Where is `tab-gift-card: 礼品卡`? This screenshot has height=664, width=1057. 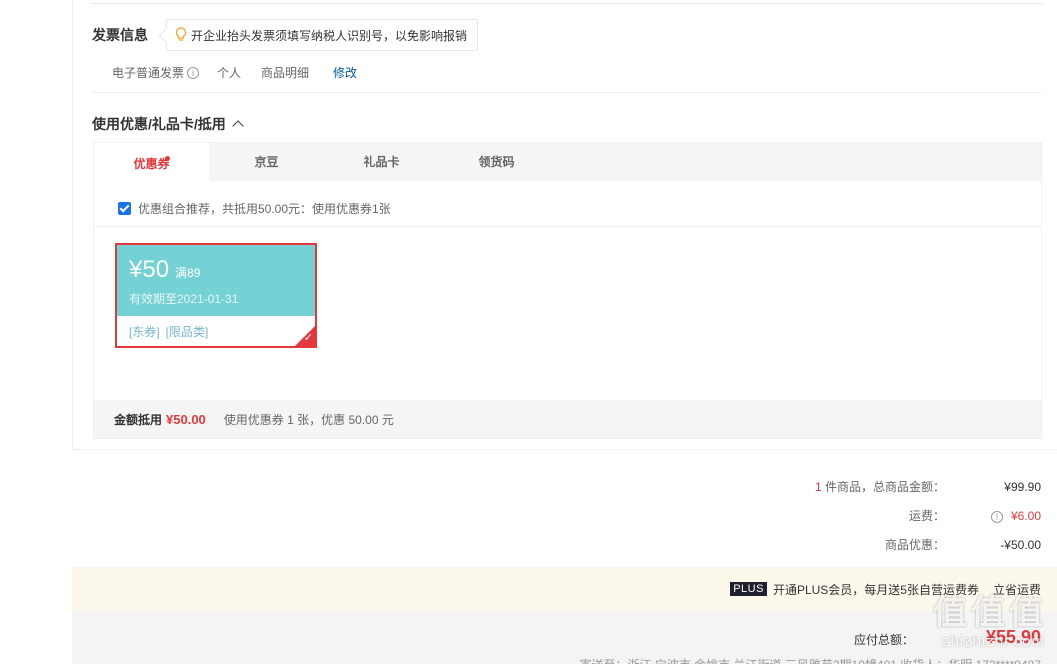
tab-gift-card: 礼品卡 is located at coordinates (381, 162).